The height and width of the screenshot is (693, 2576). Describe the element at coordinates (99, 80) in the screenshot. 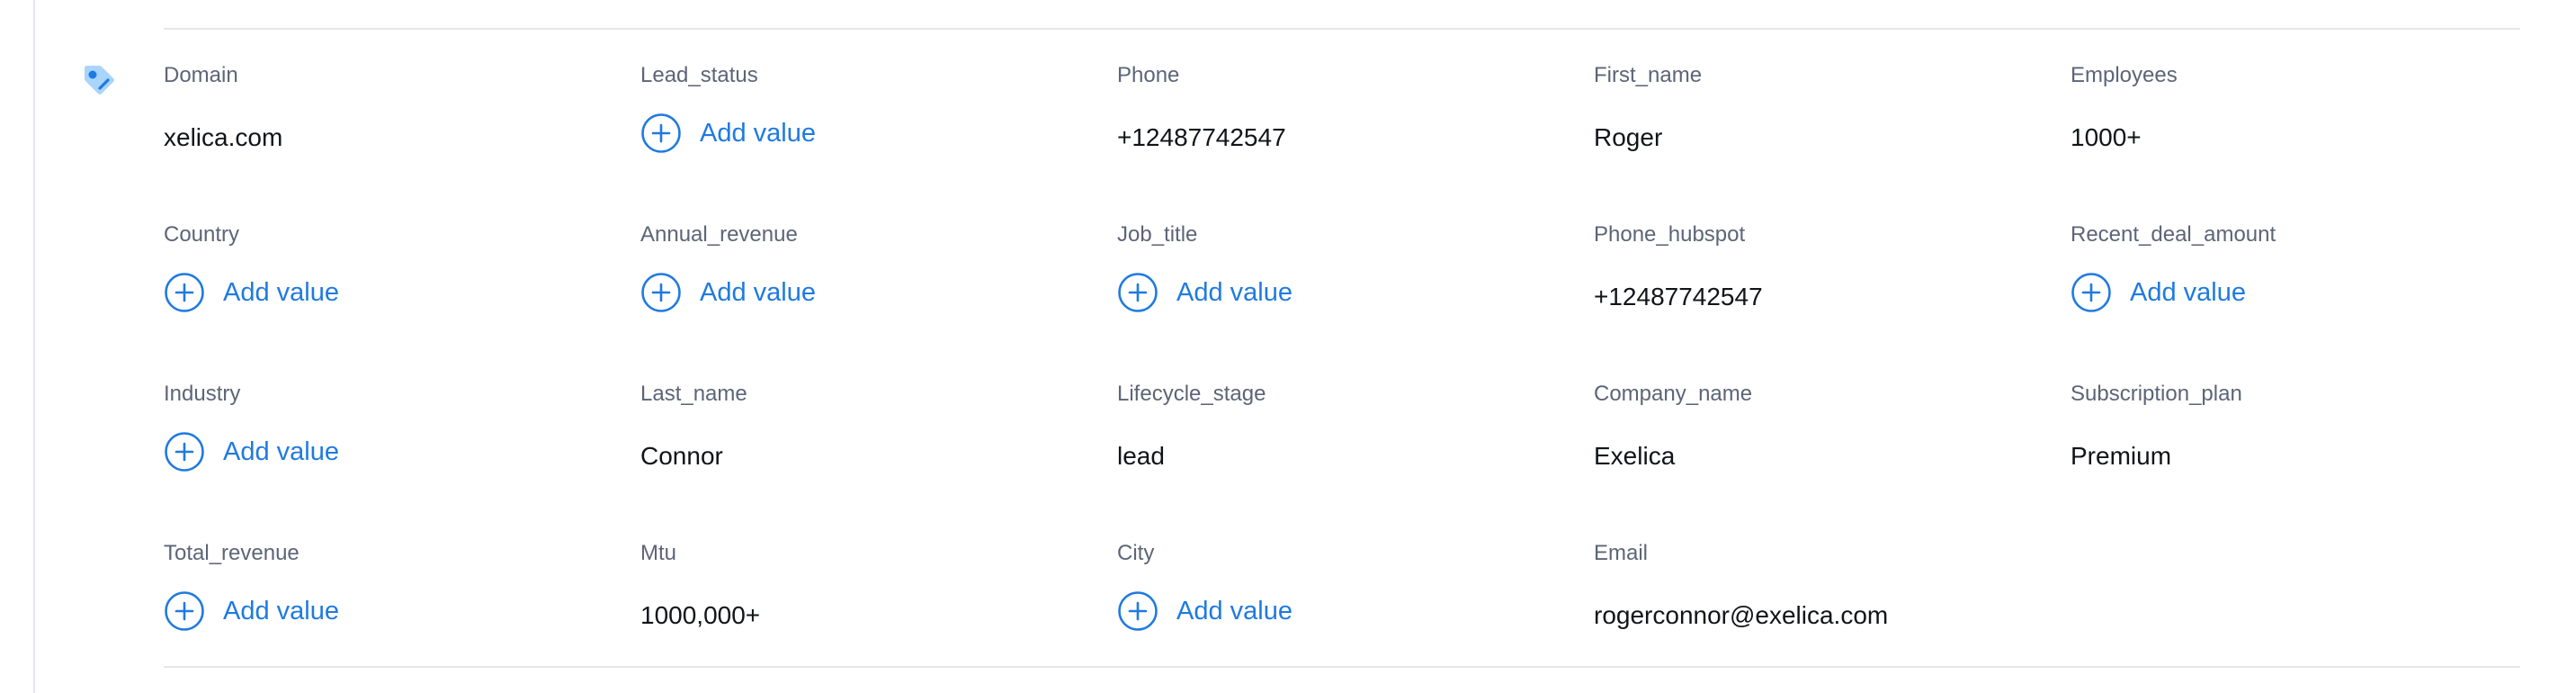

I see `tag-icon` at that location.